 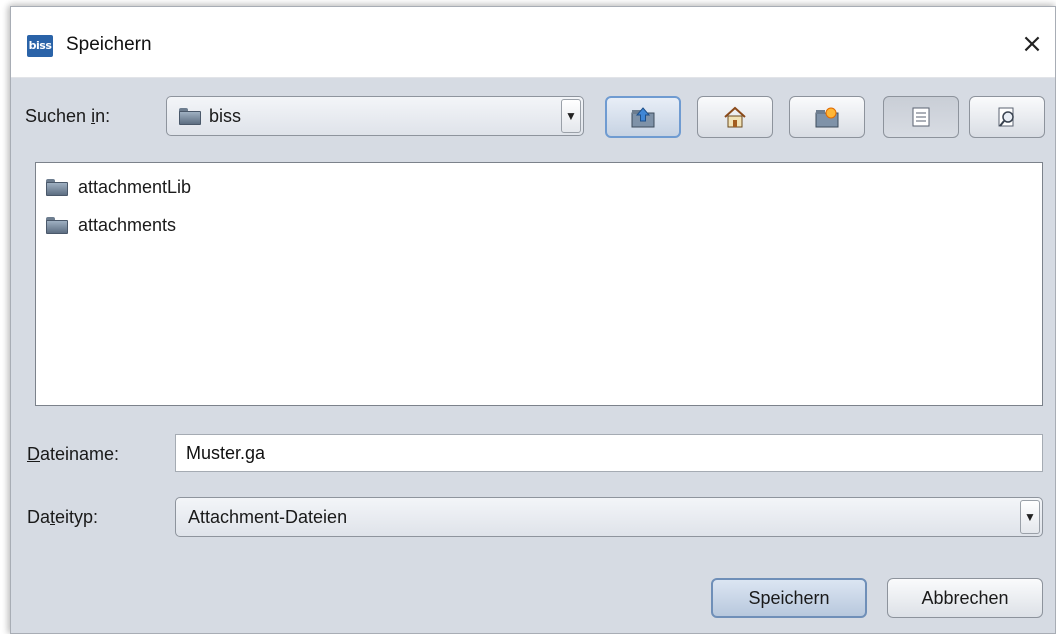 I want to click on file-name-label: Dateiname:, so click(x=73, y=454).